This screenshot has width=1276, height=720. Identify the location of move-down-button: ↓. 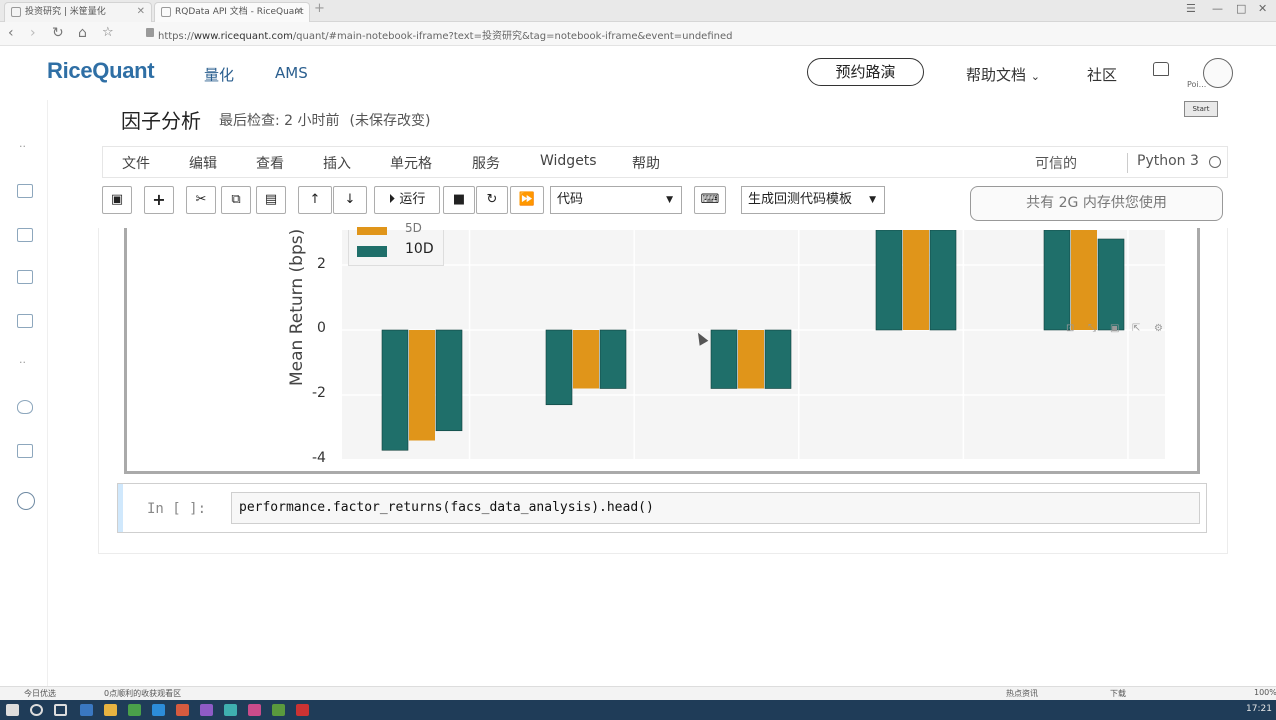
(350, 200).